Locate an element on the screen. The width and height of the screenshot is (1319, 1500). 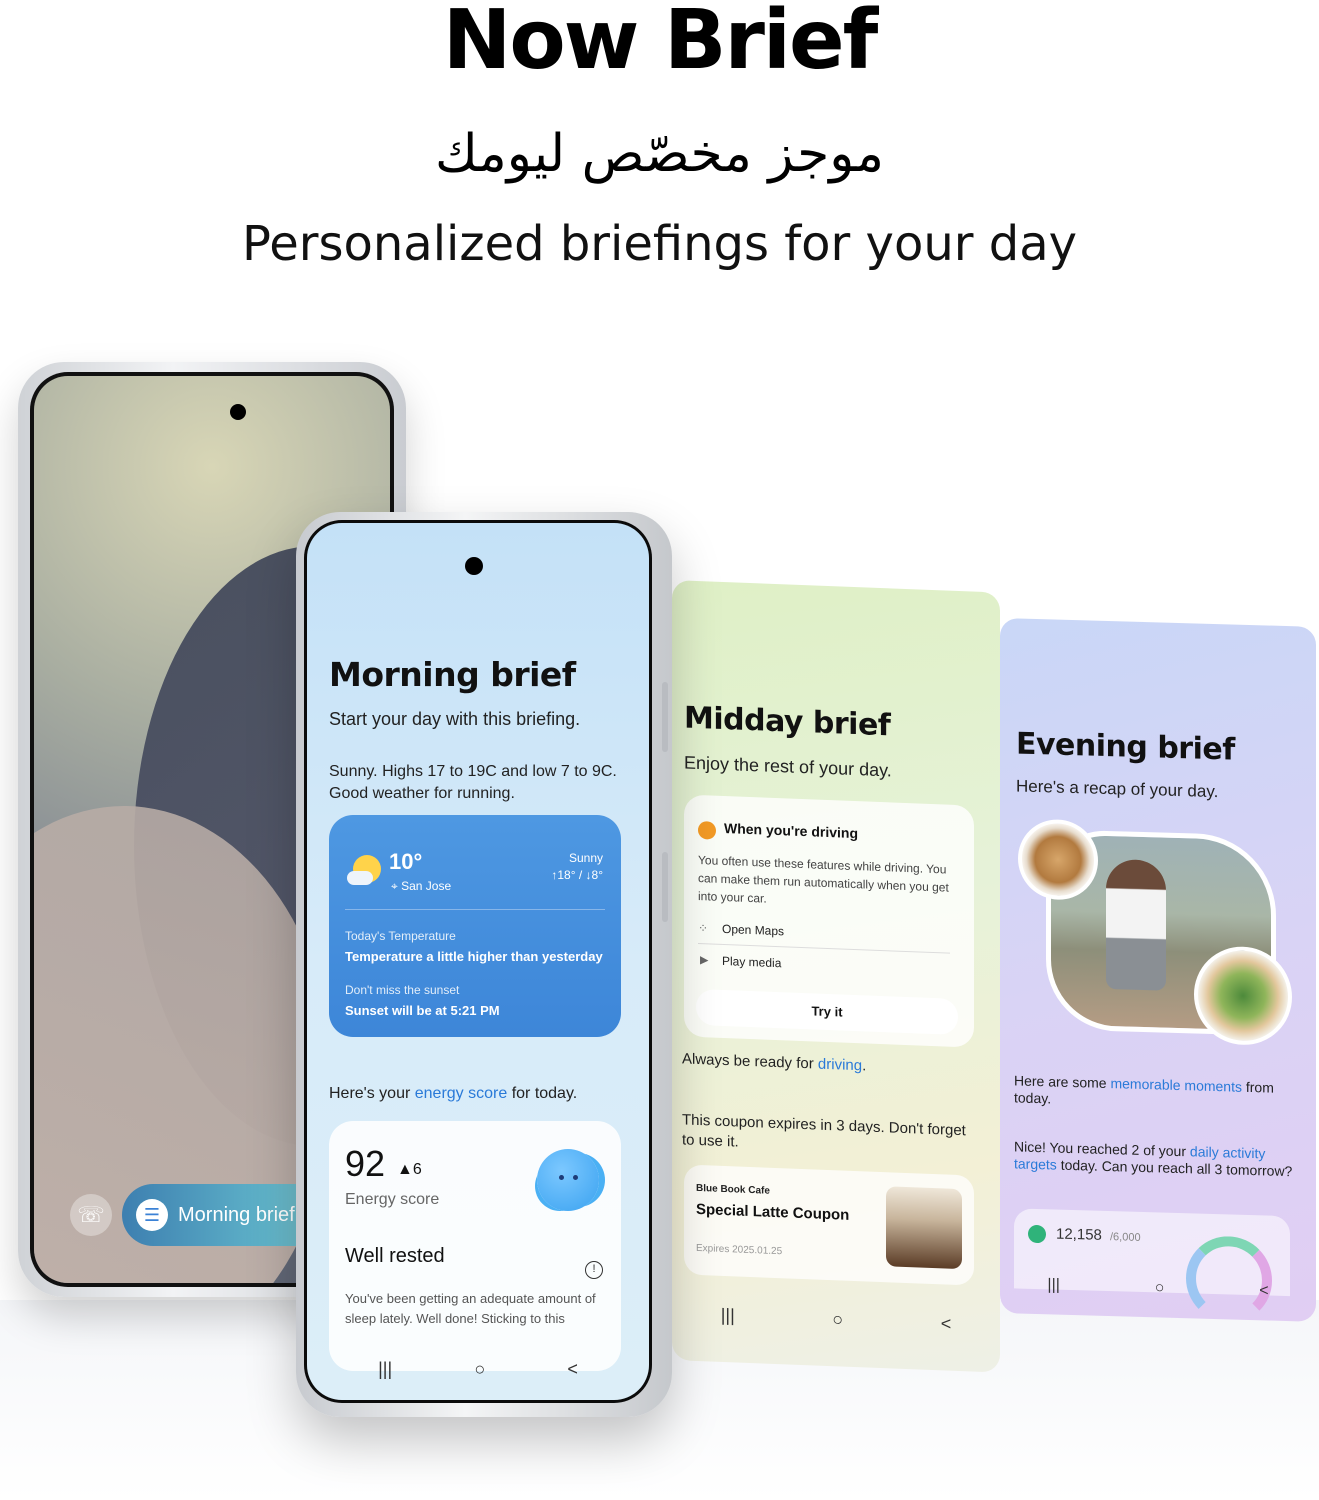
info-icon: ! is located at coordinates (594, 1270).